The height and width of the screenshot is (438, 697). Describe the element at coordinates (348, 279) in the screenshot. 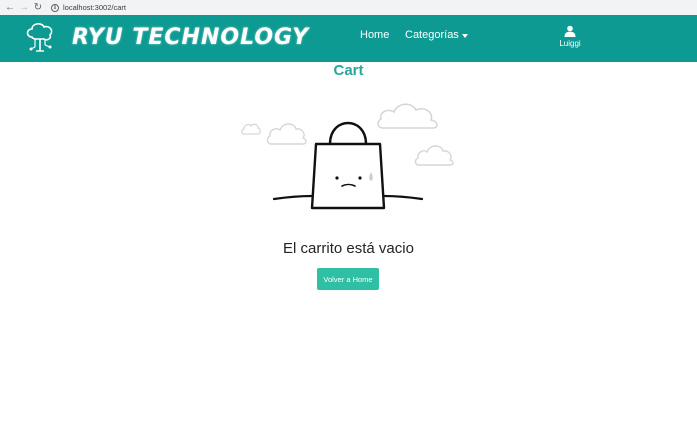

I see `back-to-home-button: Volver a Home` at that location.